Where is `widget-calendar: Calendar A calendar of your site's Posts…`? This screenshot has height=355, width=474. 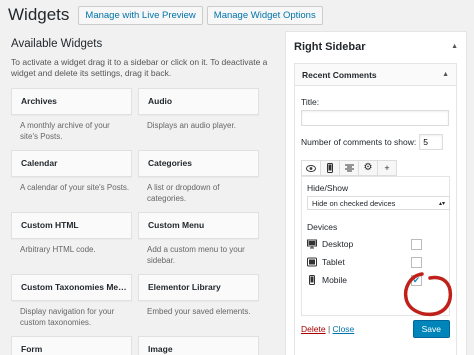 widget-calendar: Calendar A calendar of your site's Posts… is located at coordinates (71, 178).